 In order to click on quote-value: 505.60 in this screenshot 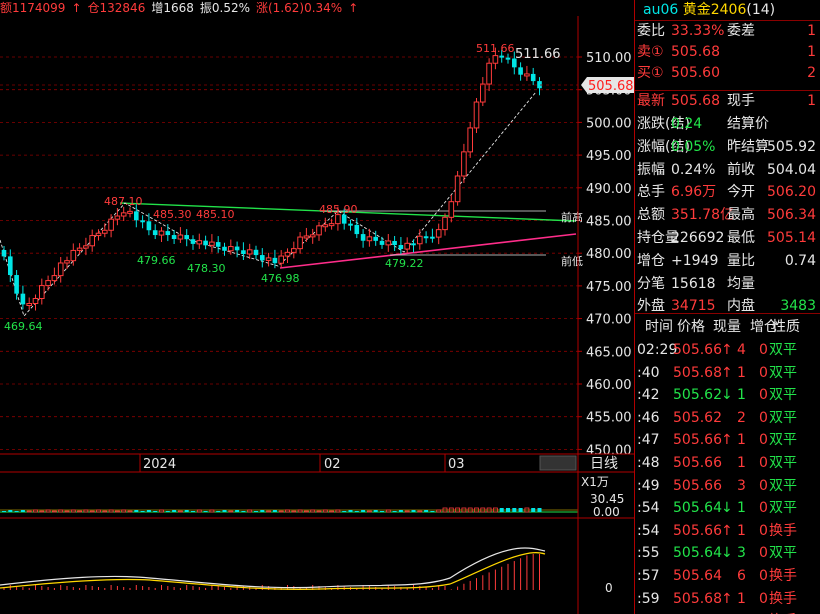, I will do `click(695, 73)`.